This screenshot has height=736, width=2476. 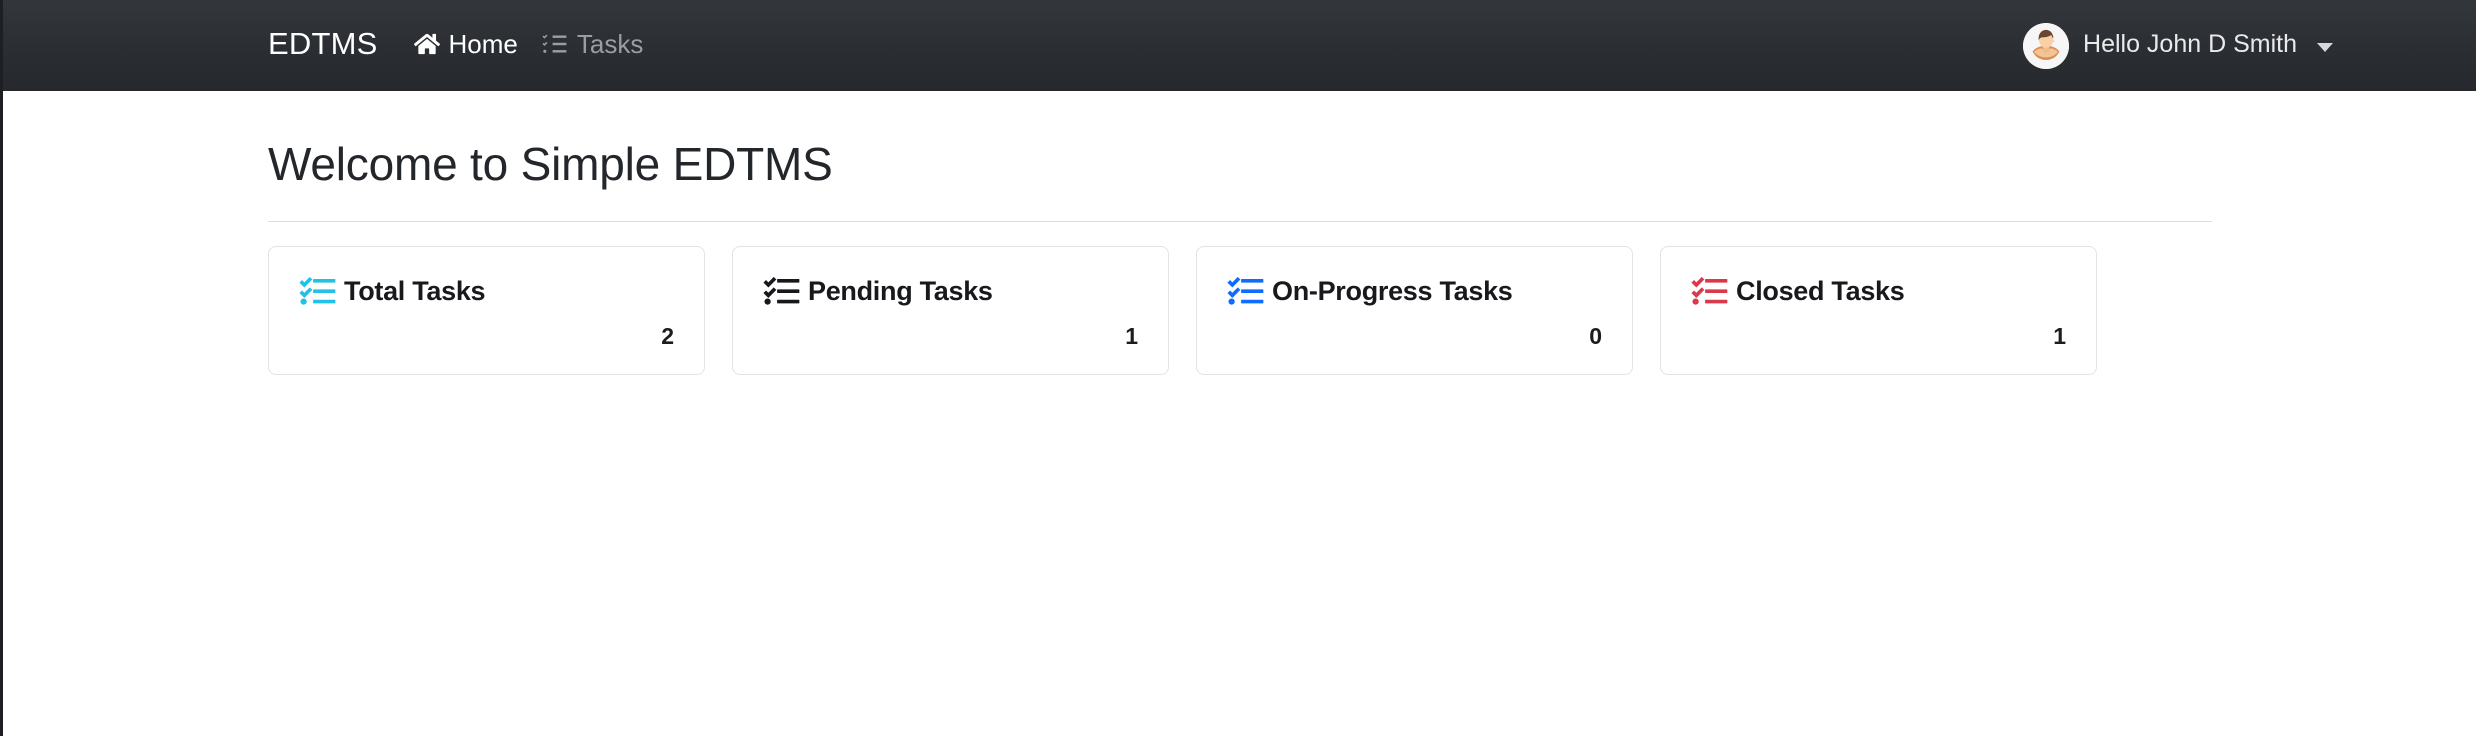 I want to click on stat-card-label: Total Tasks, so click(x=415, y=291).